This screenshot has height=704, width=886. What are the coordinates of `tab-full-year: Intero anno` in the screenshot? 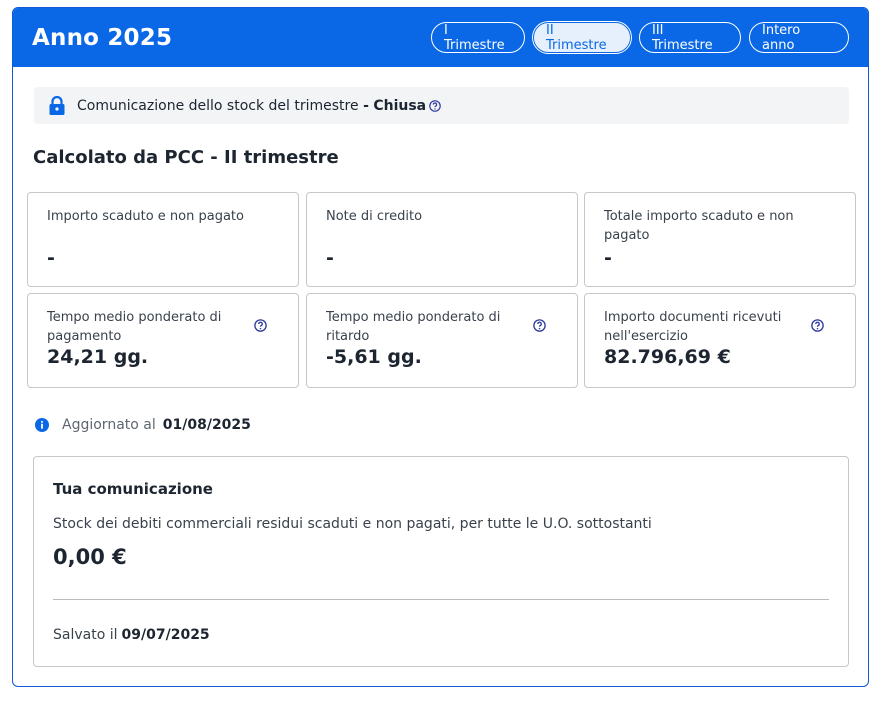 It's located at (799, 37).